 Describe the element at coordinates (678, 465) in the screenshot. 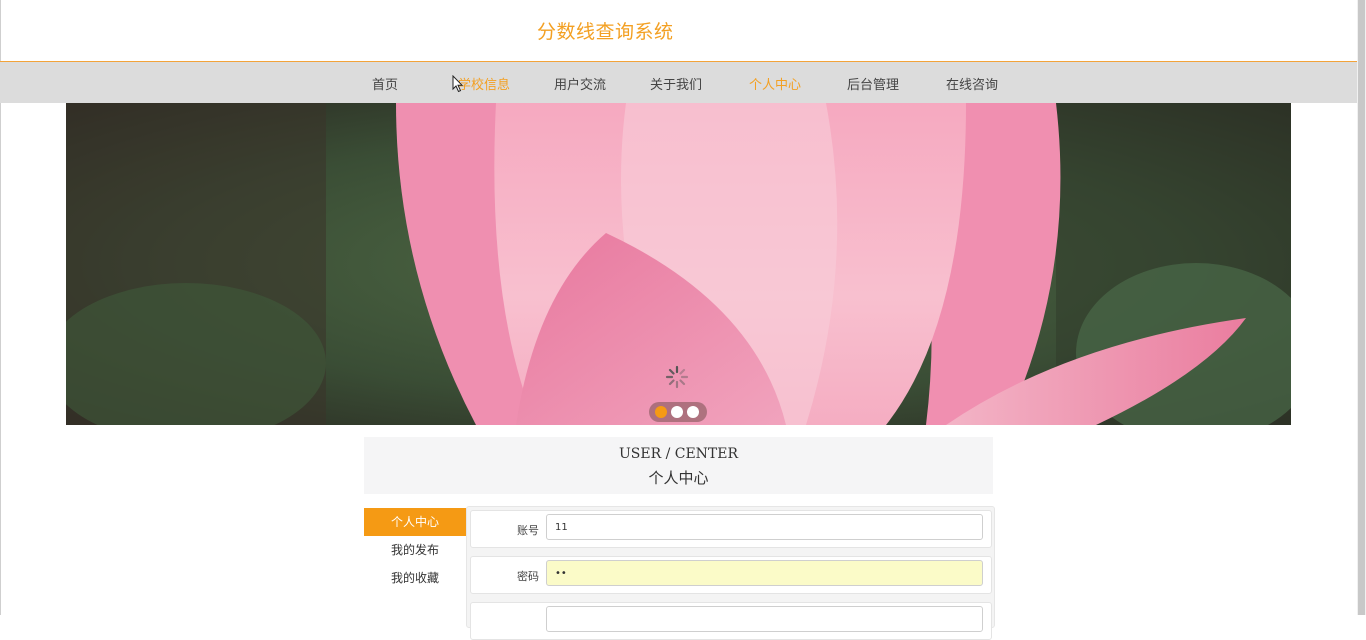

I see `section-header: USER / CENTER 个人中心` at that location.